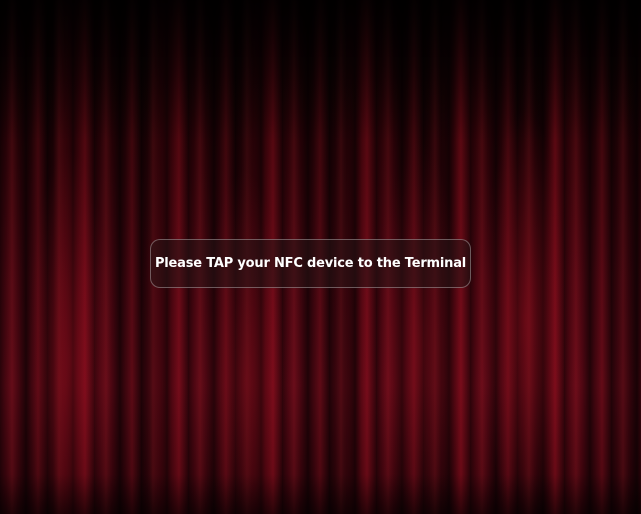 This screenshot has width=641, height=514. What do you see at coordinates (320, 494) in the screenshot?
I see `bottom-shadow` at bounding box center [320, 494].